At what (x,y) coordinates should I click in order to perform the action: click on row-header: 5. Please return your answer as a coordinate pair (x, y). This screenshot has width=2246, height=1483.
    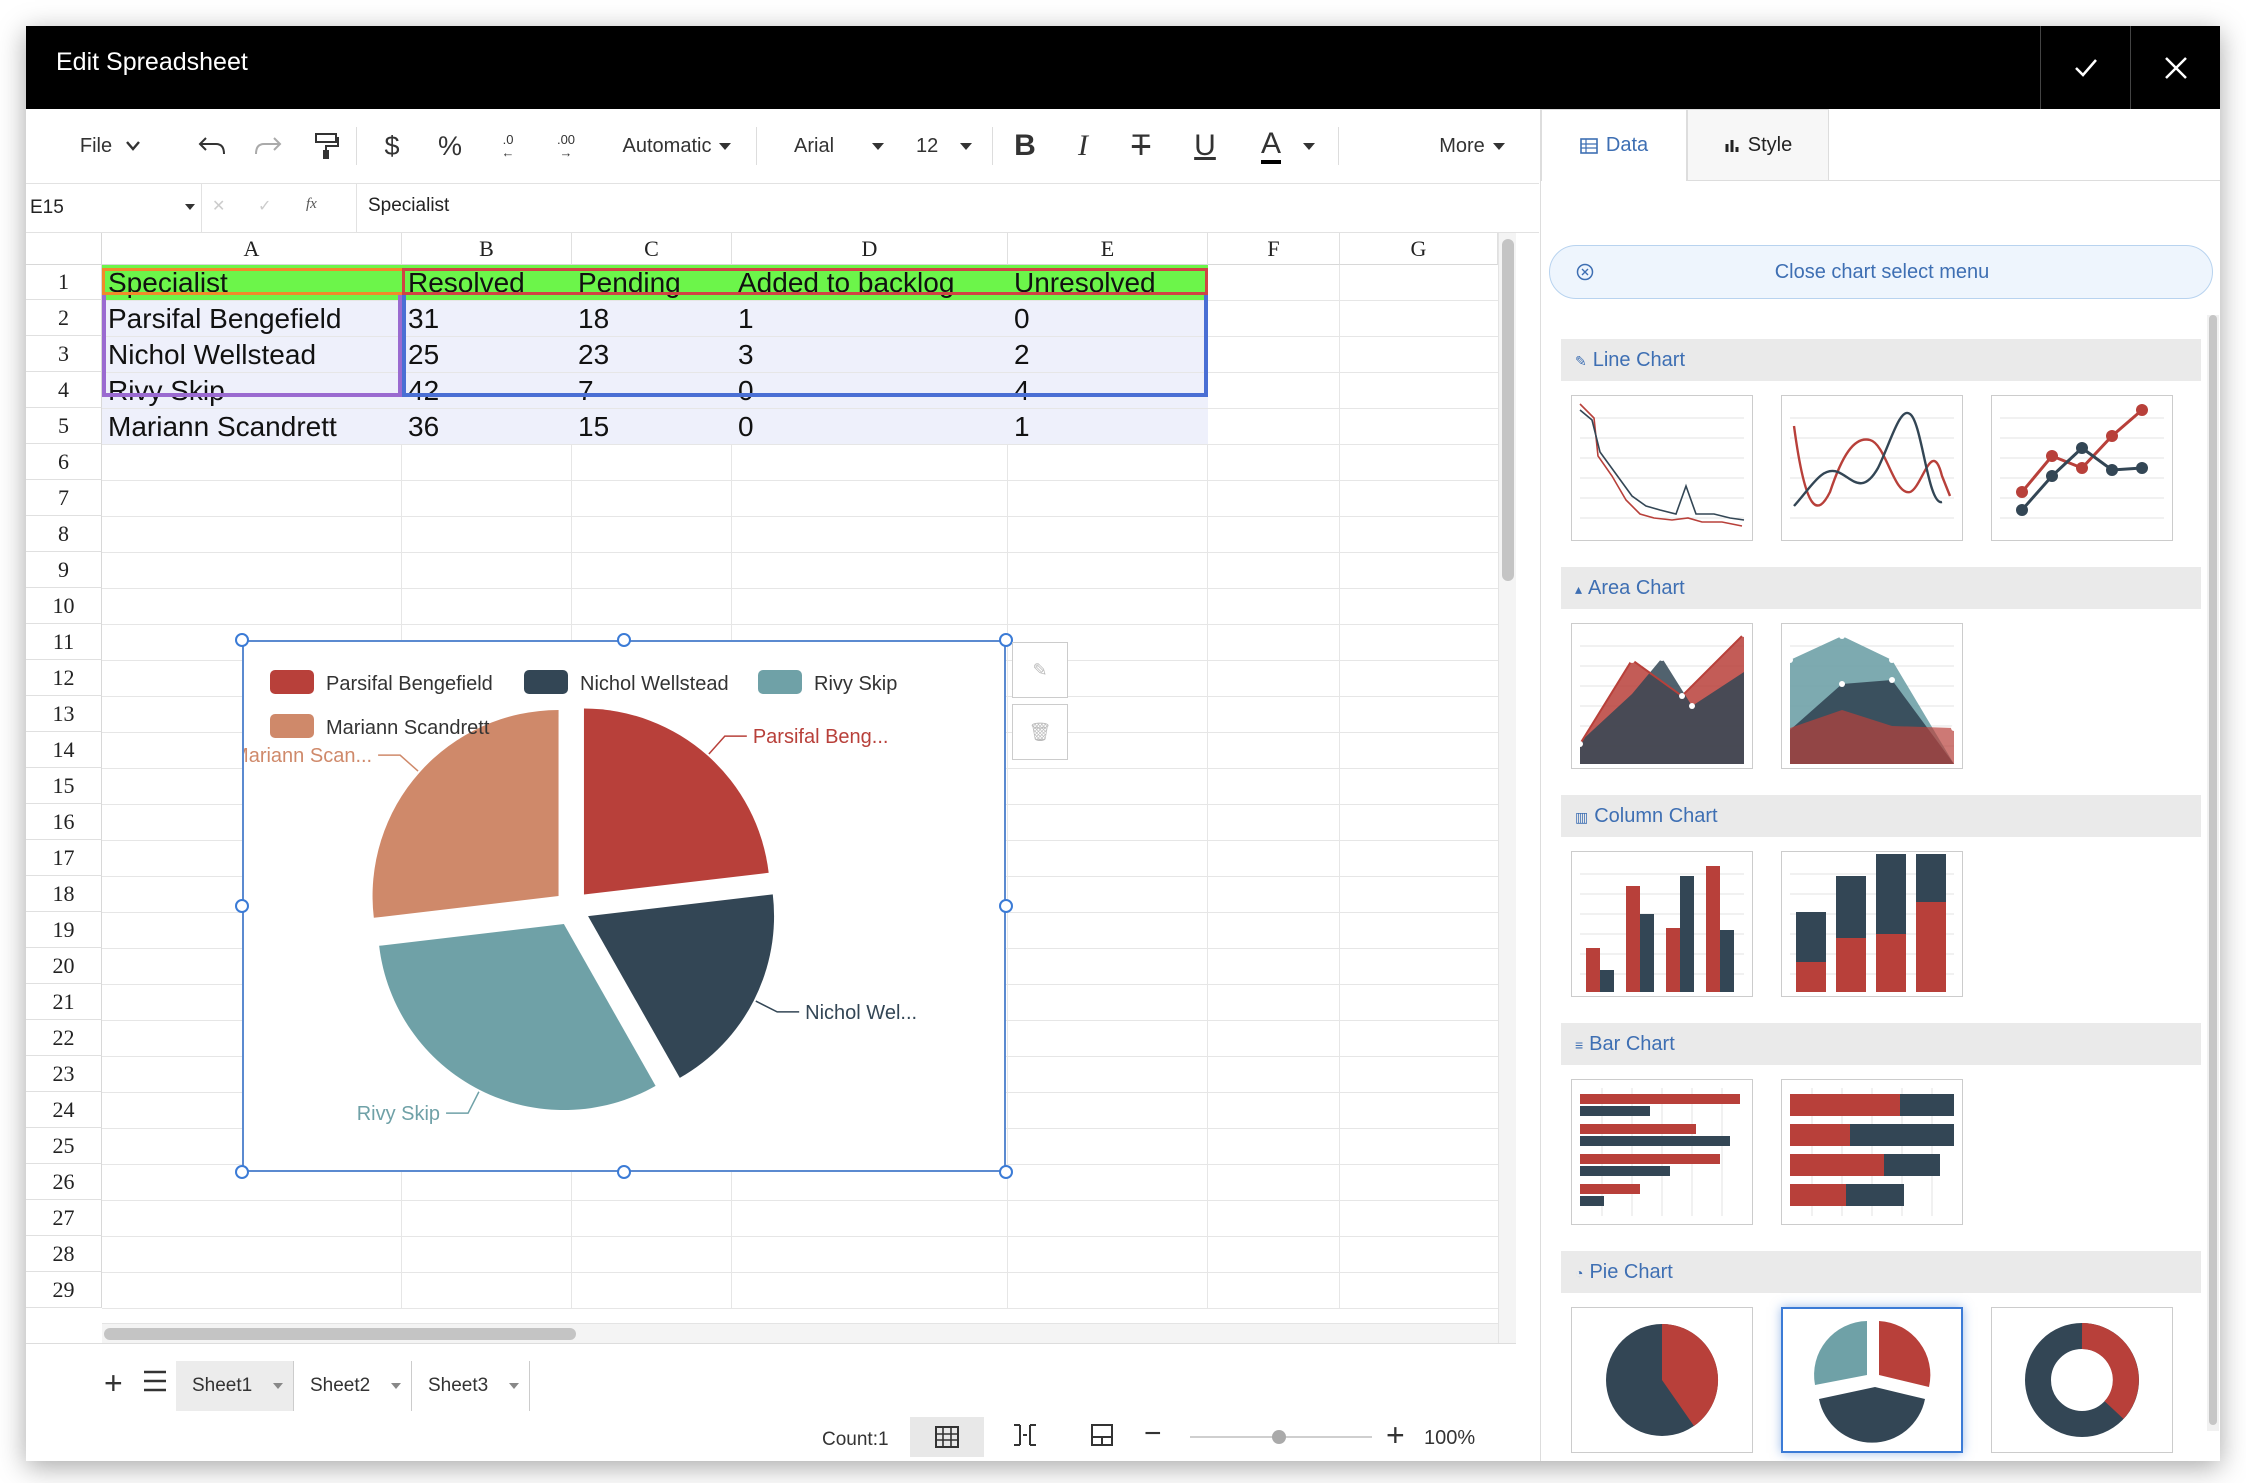
    Looking at the image, I should click on (64, 426).